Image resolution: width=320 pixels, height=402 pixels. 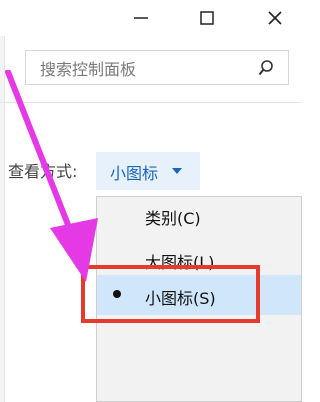 I want to click on close-icon, so click(x=275, y=18).